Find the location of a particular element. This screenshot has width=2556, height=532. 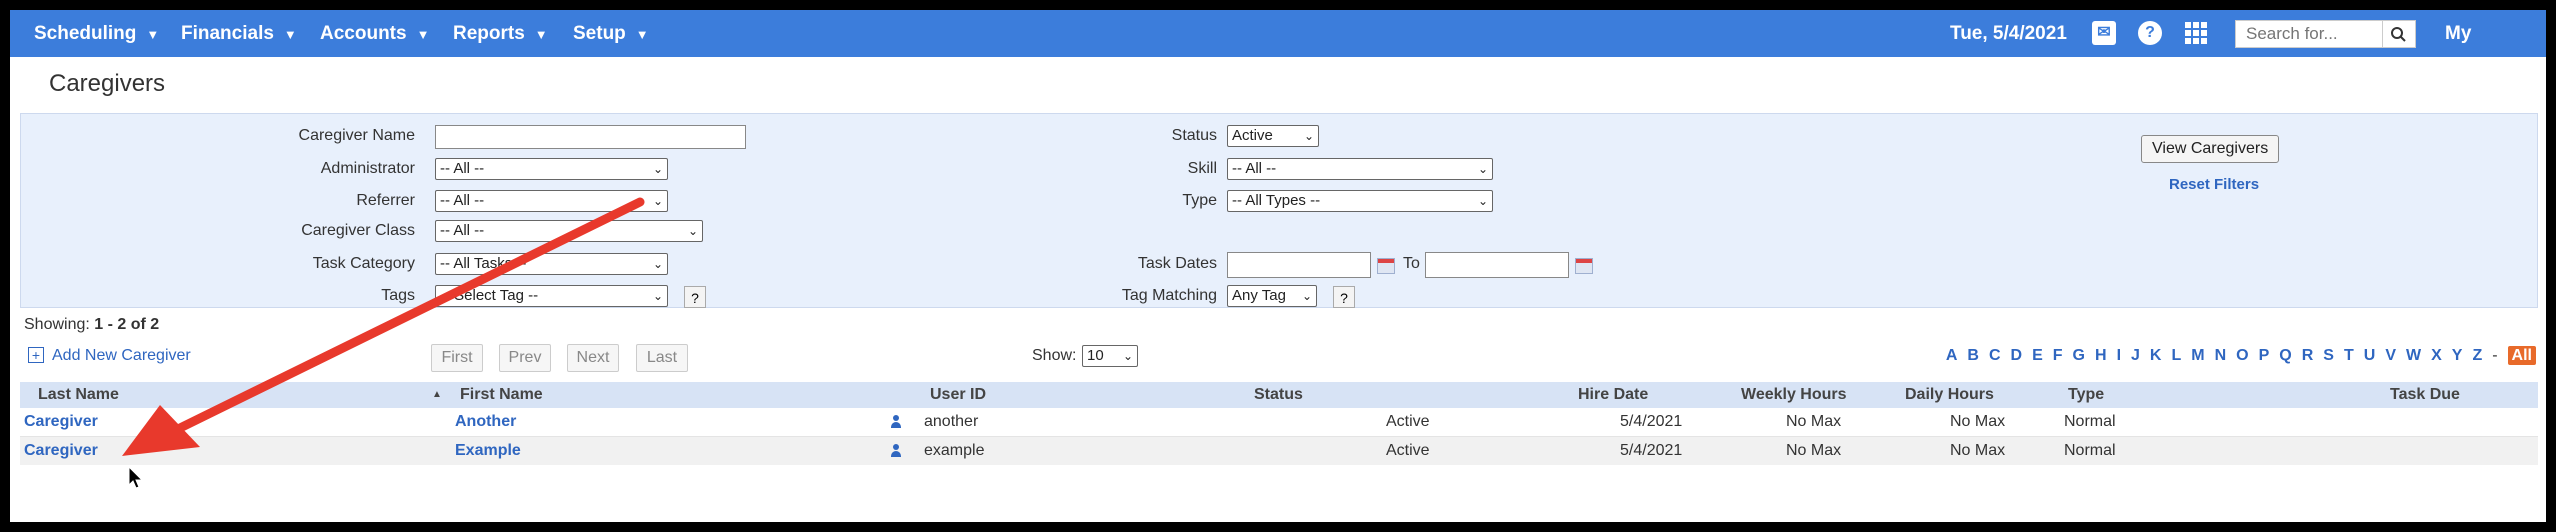

alpha-letter-t: T is located at coordinates (2349, 355).